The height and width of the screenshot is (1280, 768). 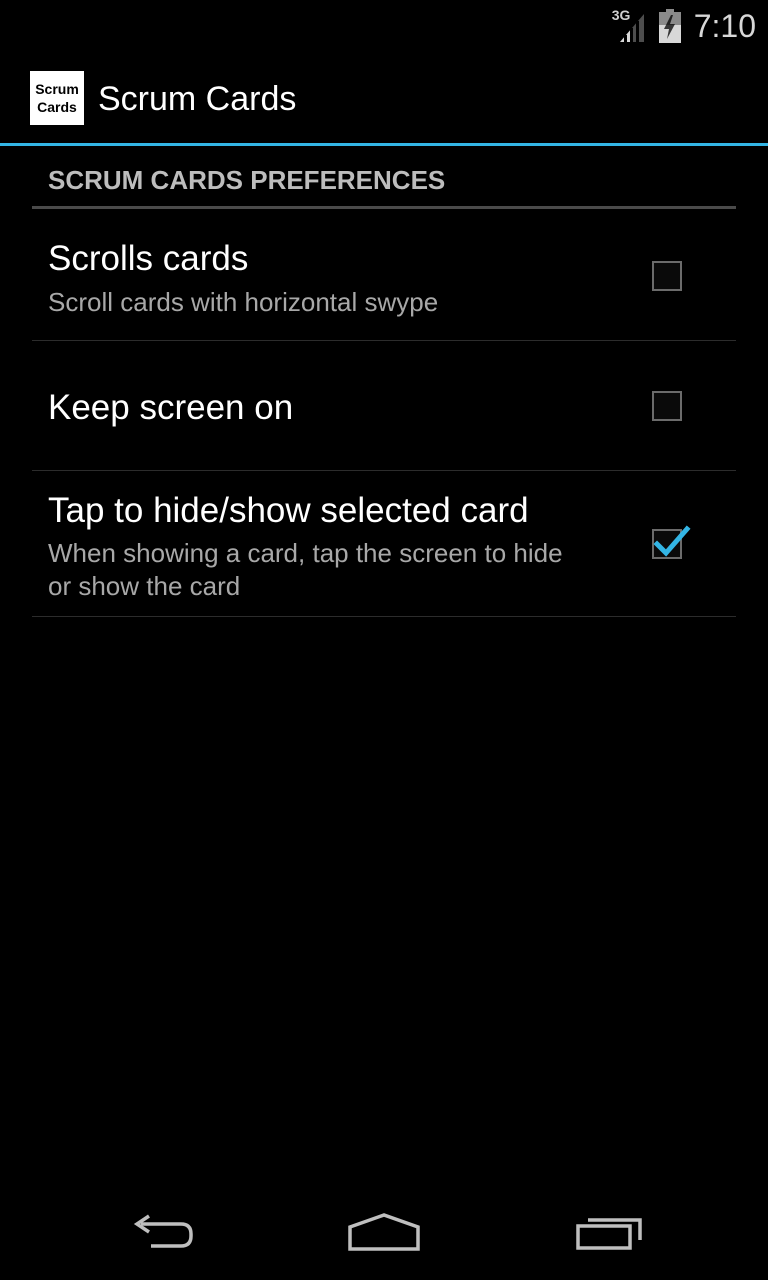 I want to click on action-bar-divider, so click(x=384, y=144).